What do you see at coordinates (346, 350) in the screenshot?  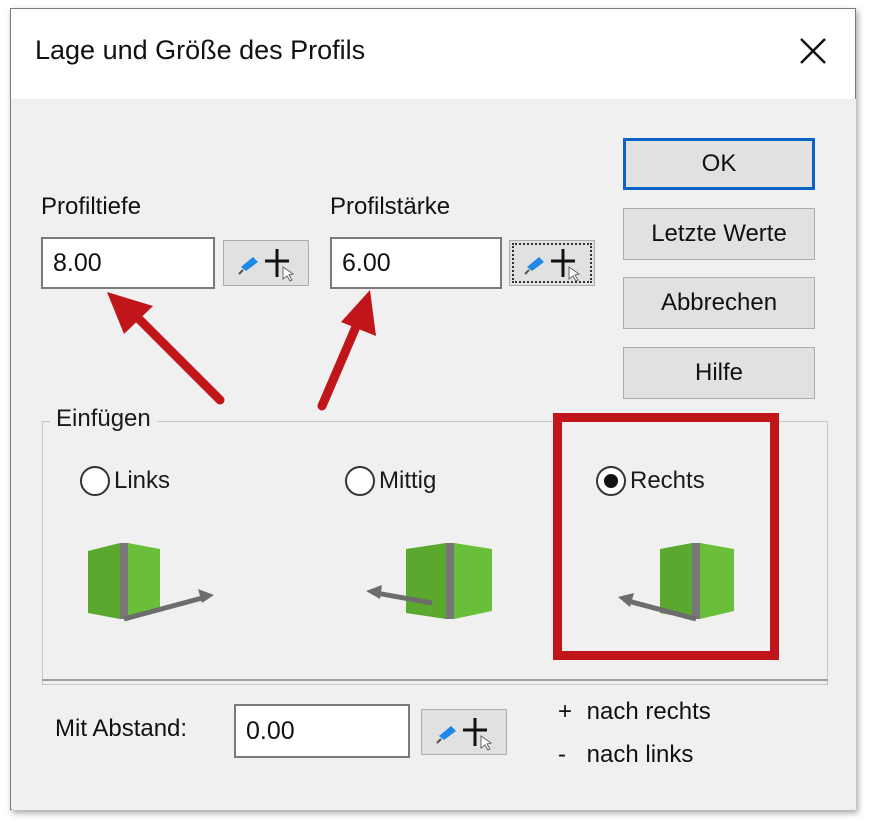 I see `annotation-arrow-right` at bounding box center [346, 350].